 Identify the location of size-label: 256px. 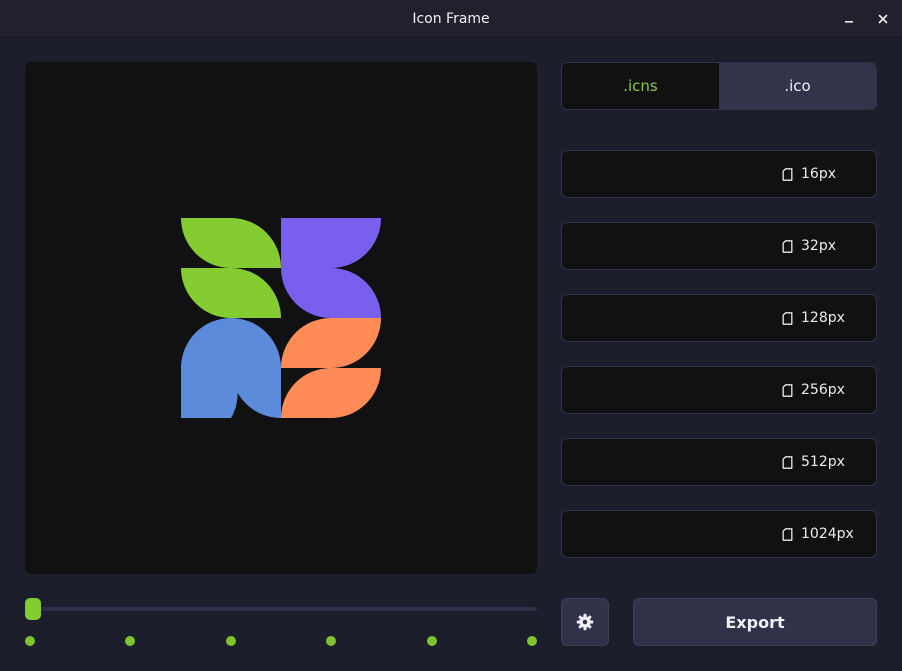
(823, 390).